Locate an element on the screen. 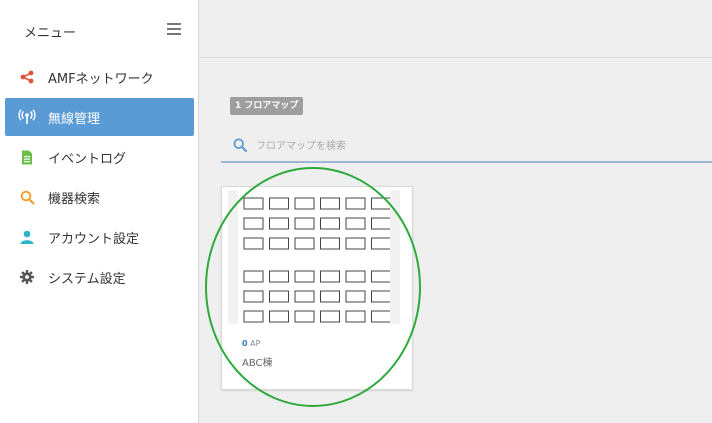 This screenshot has height=423, width=712. sidebar-item-label: AMFネットワーク is located at coordinates (101, 79).